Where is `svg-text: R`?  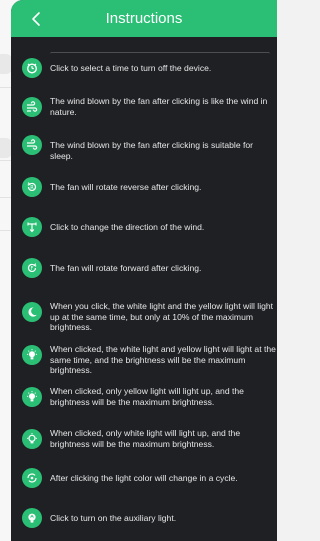
svg-text: R is located at coordinates (32, 188).